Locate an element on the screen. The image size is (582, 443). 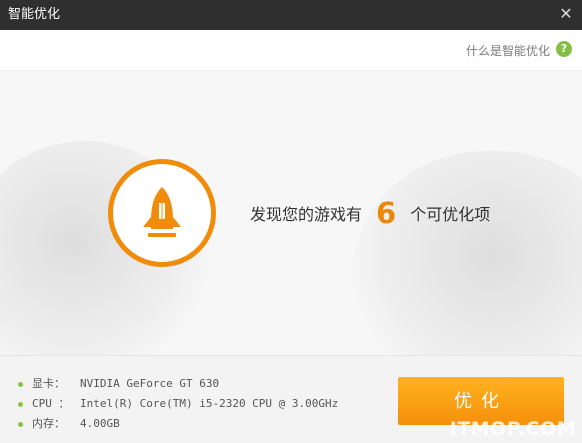
memory-value: 4.00GB is located at coordinates (100, 423).